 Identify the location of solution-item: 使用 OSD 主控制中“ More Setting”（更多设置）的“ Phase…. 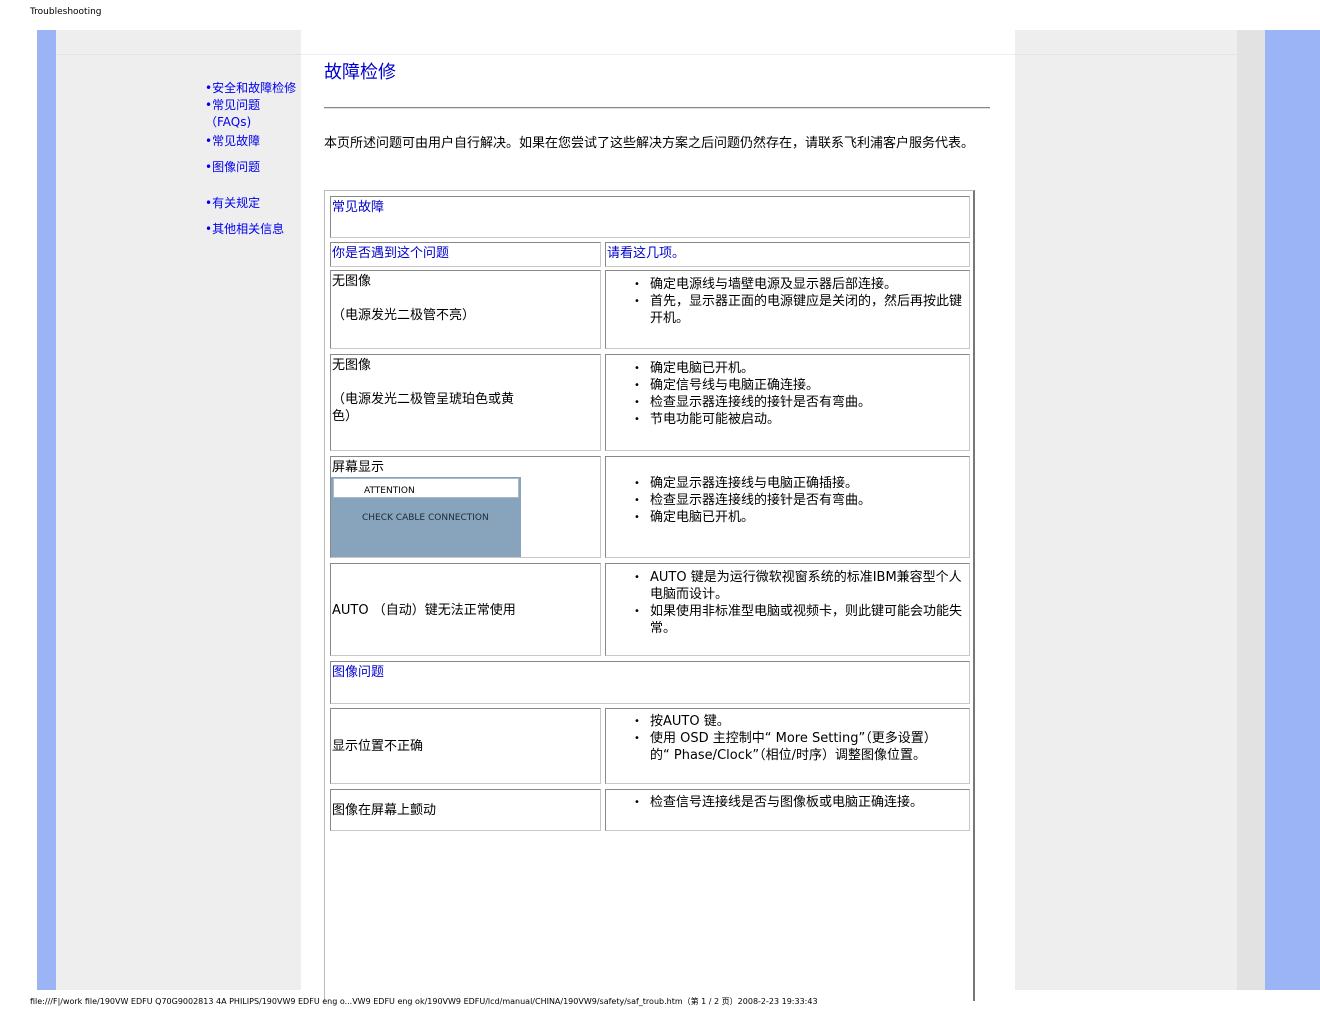
(801, 747).